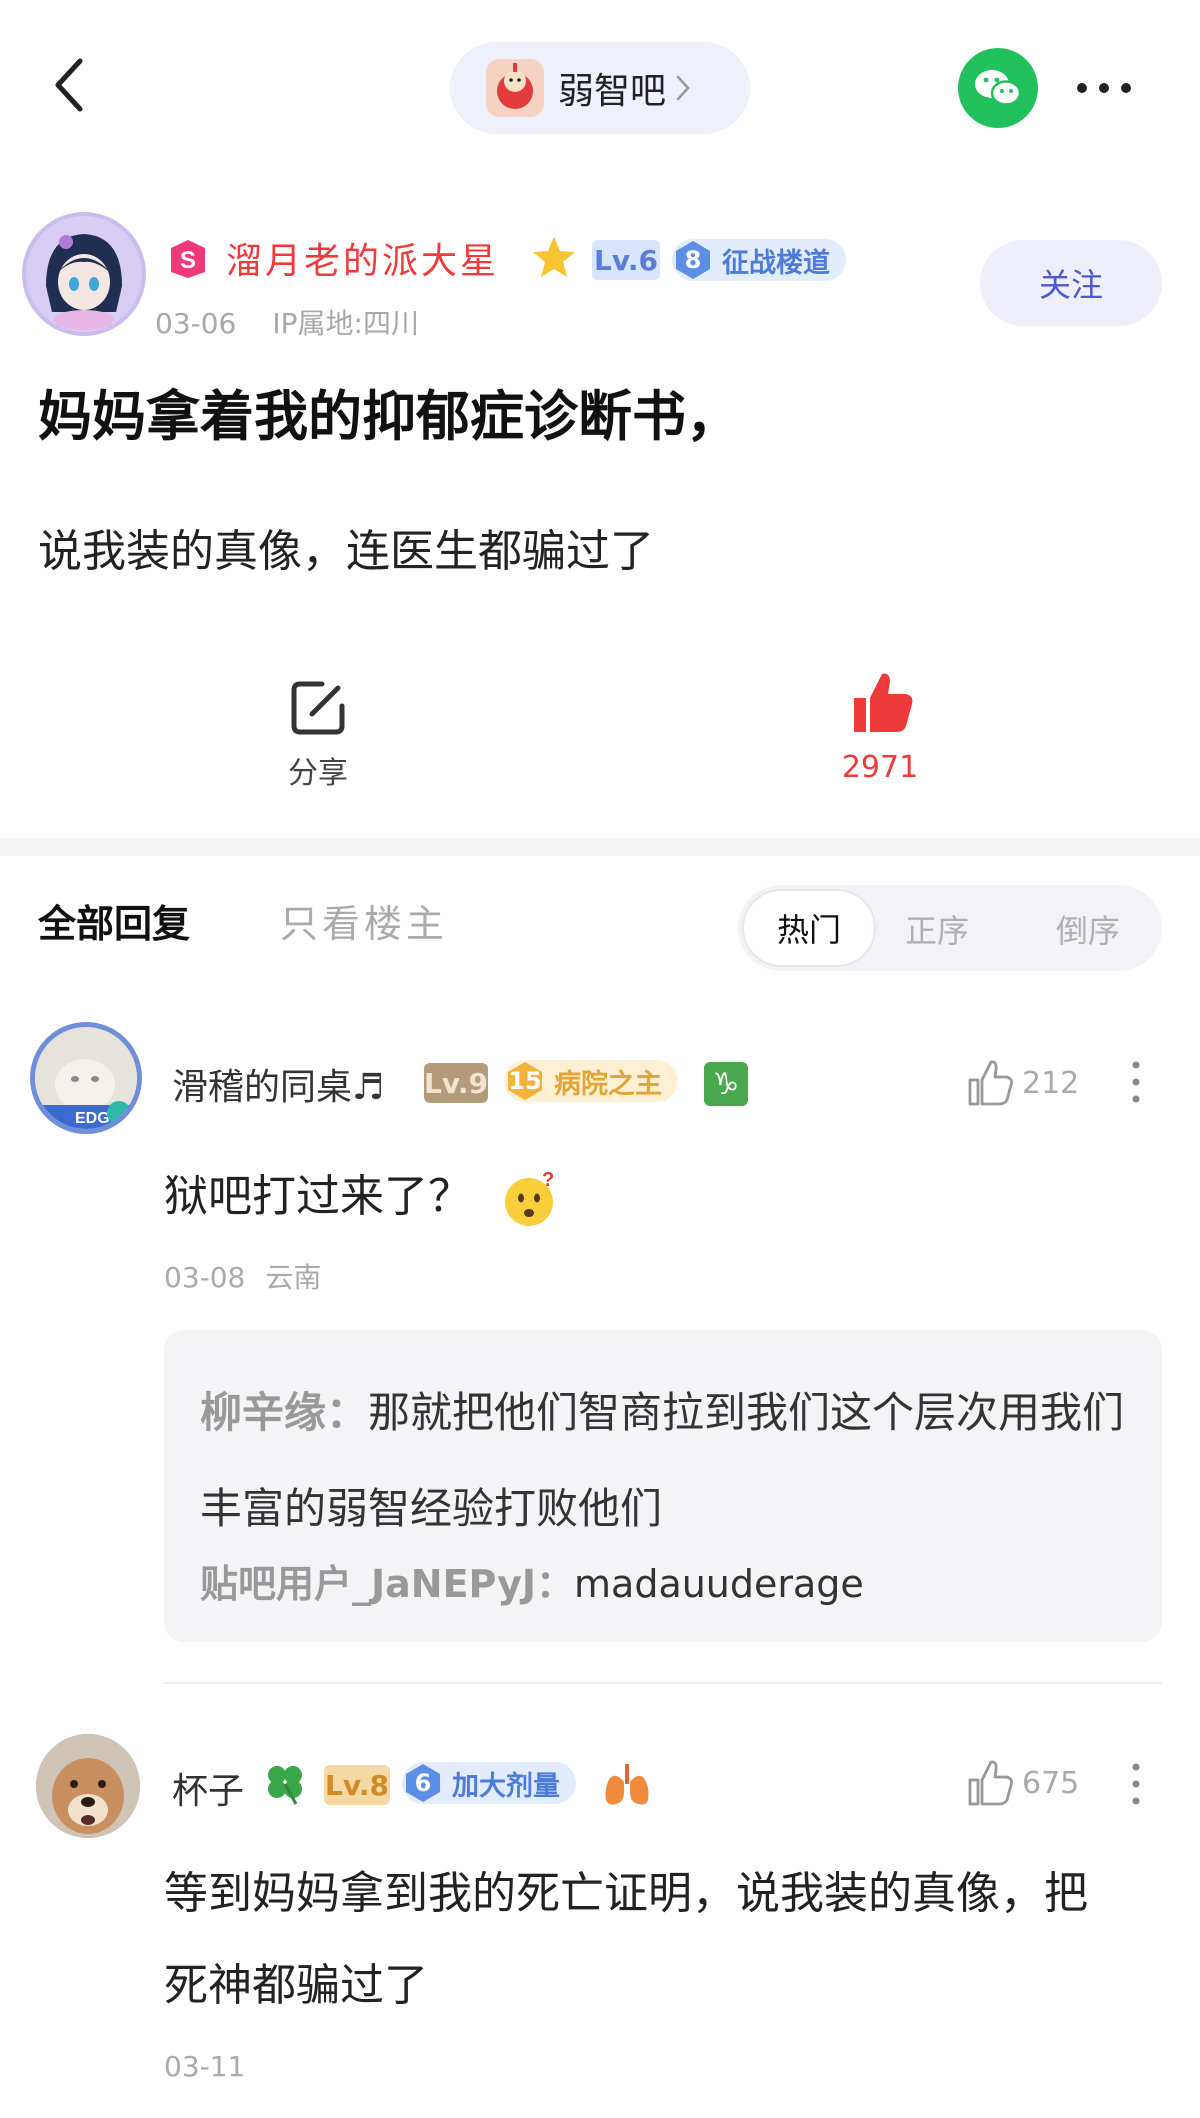 The image size is (1200, 2118). Describe the element at coordinates (387, 1584) in the screenshot. I see `sub-reply-author: 贴吧用户_JaNEPyJ：` at that location.